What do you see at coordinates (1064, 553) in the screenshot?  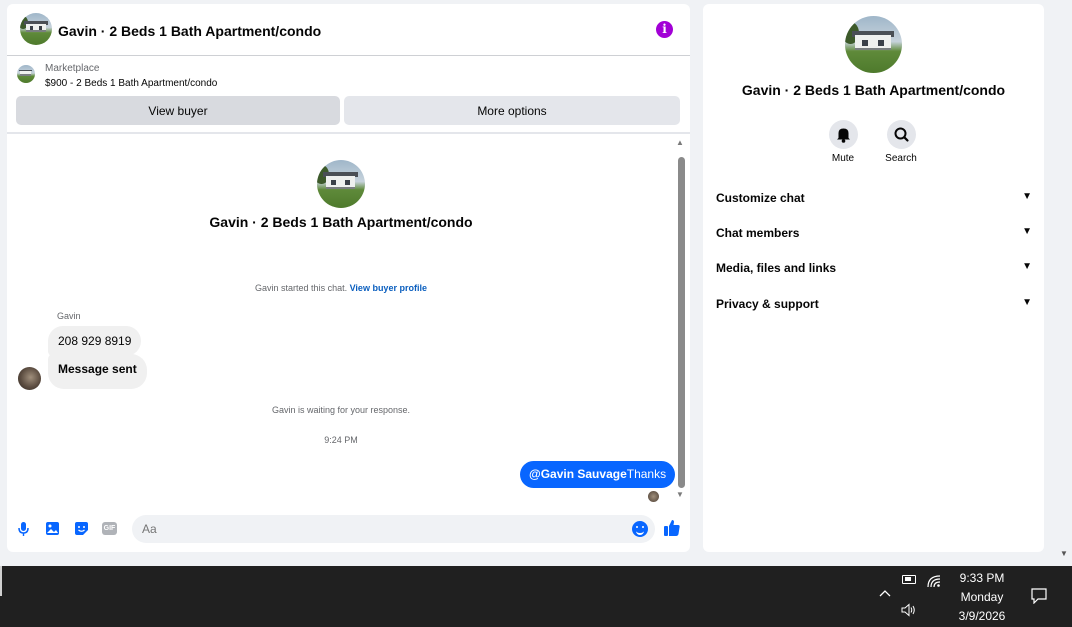 I see `page-scroll-down-arrow: ▼` at bounding box center [1064, 553].